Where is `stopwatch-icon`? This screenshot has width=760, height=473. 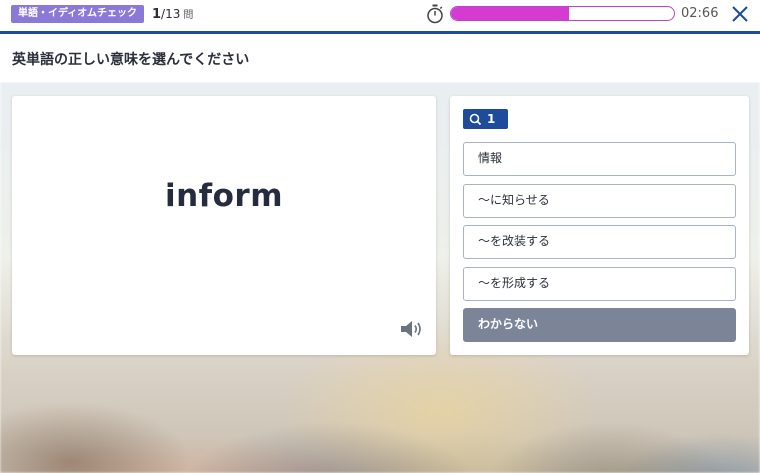 stopwatch-icon is located at coordinates (435, 14).